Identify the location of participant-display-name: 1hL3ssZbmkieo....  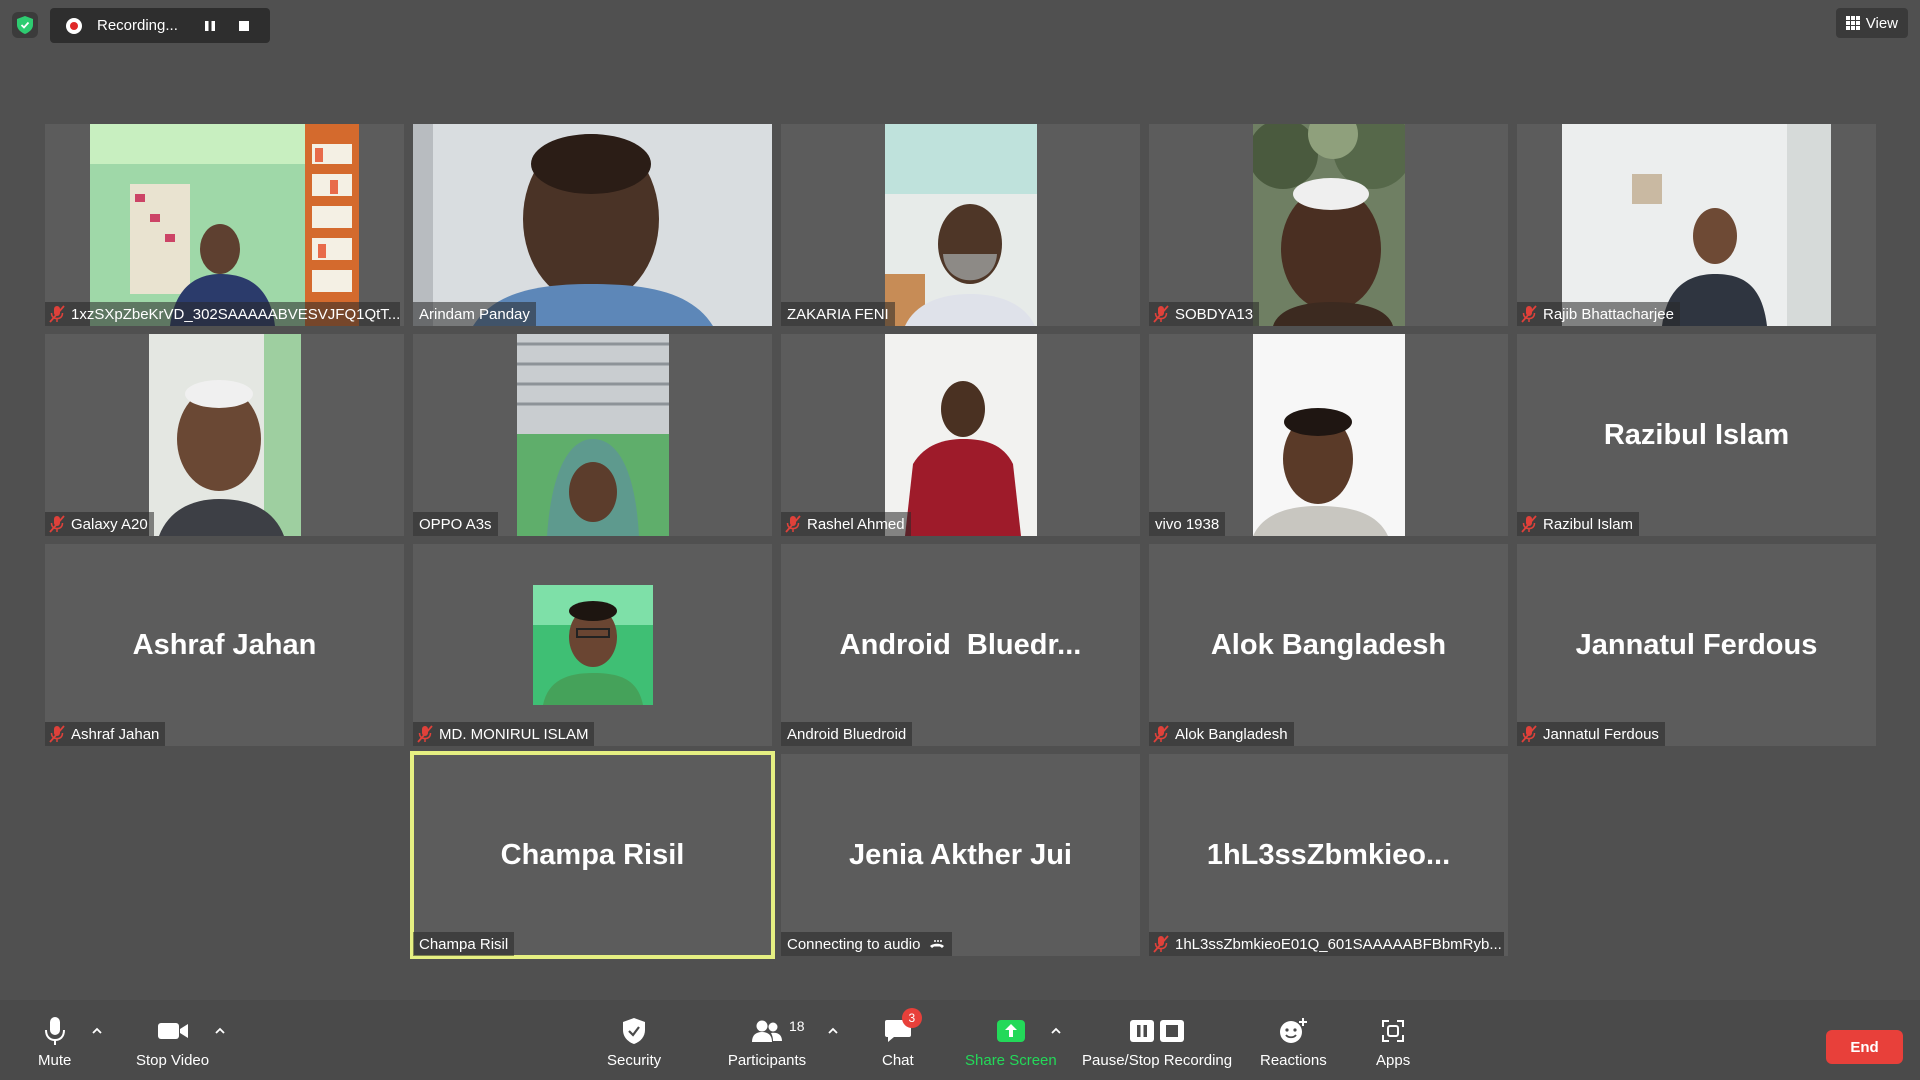
(1328, 854).